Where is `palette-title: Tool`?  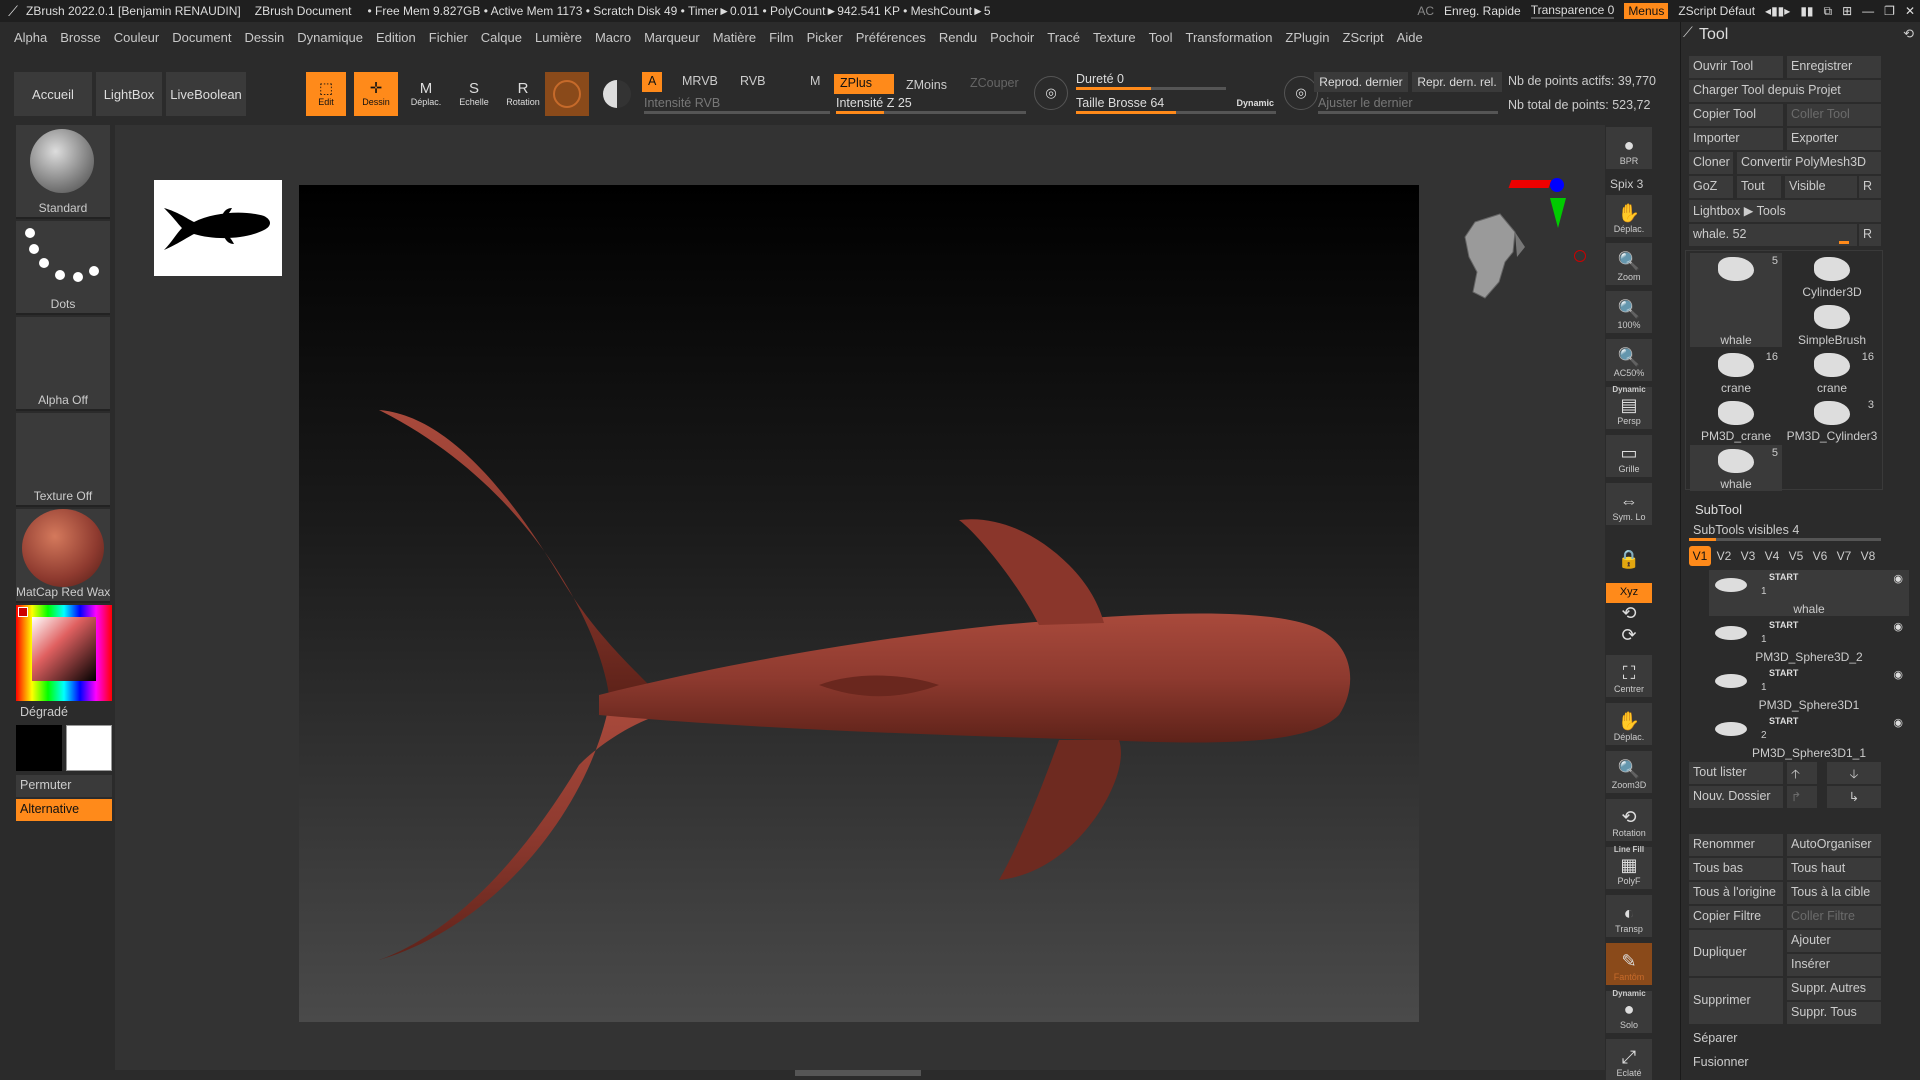
palette-title: Tool is located at coordinates (1713, 35).